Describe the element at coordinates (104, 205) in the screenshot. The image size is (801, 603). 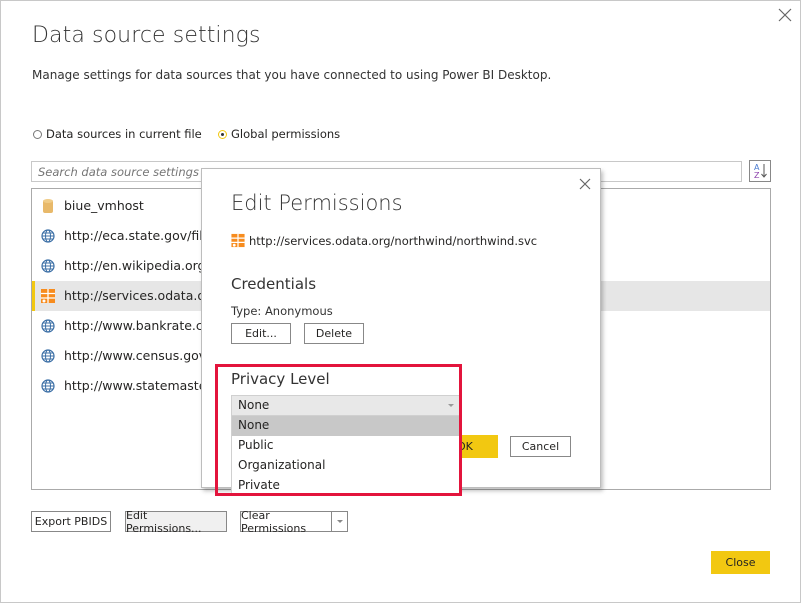
I see `list-item-label: biue_vmhost` at that location.